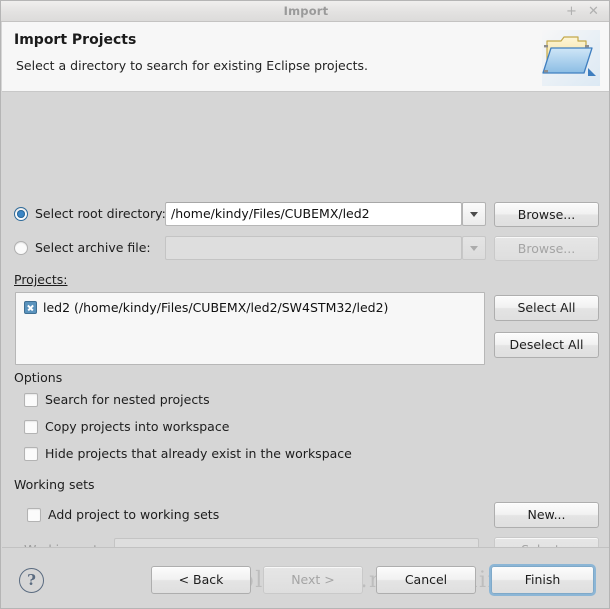  I want to click on select-all-button: Select All, so click(546, 308).